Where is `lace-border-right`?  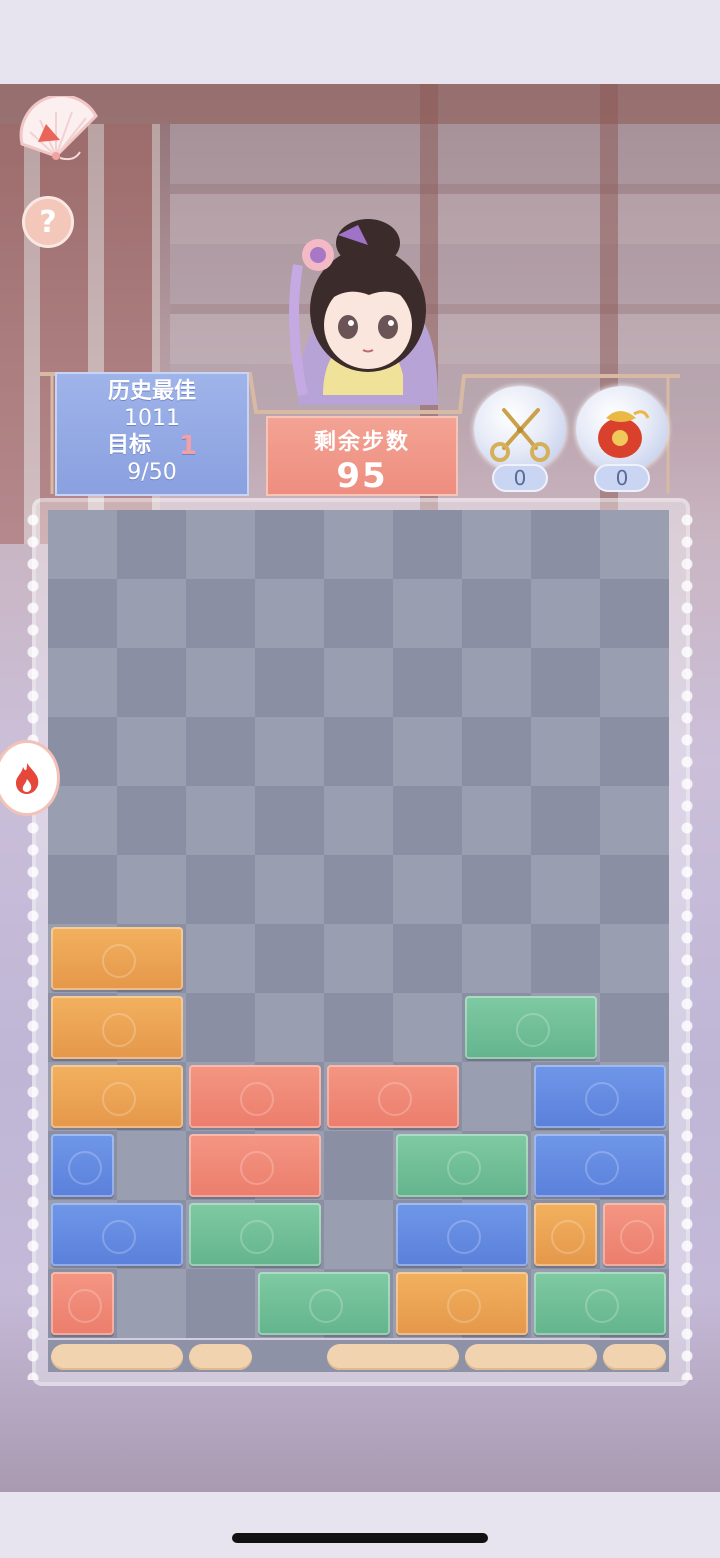 lace-border-right is located at coordinates (687, 945).